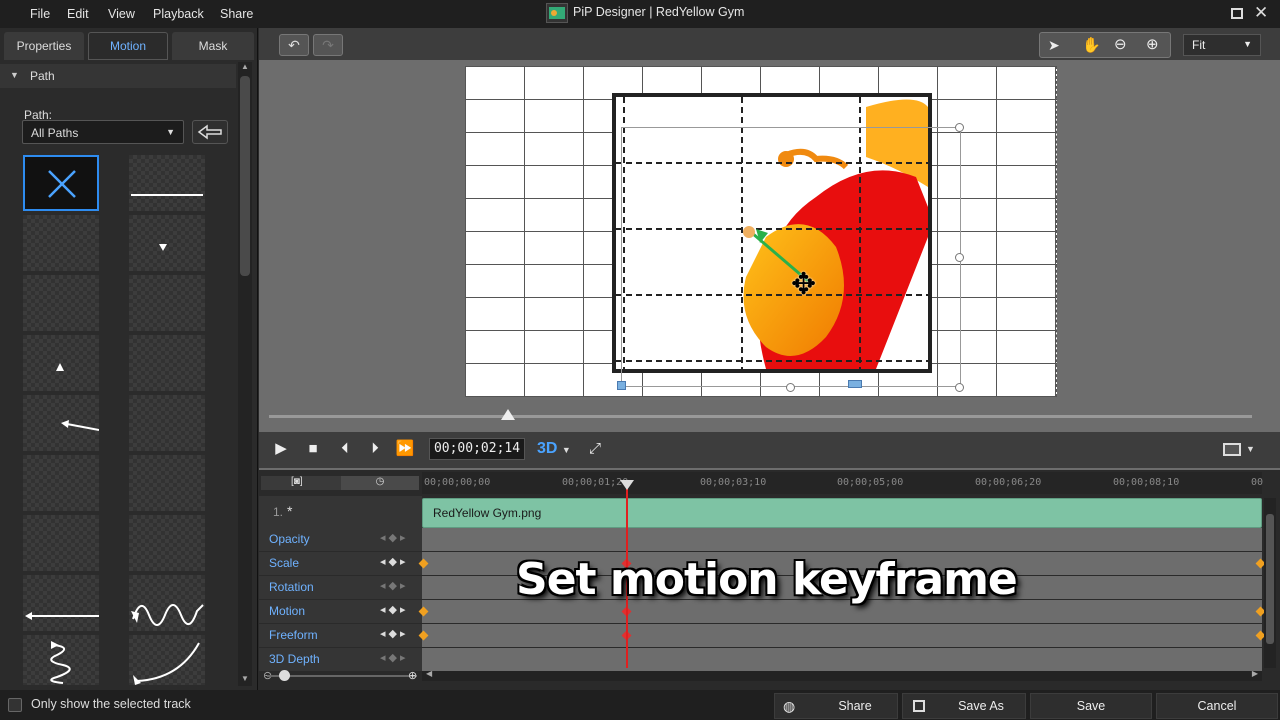  Describe the element at coordinates (1091, 45) in the screenshot. I see `hand-tool-icon: ✋` at that location.